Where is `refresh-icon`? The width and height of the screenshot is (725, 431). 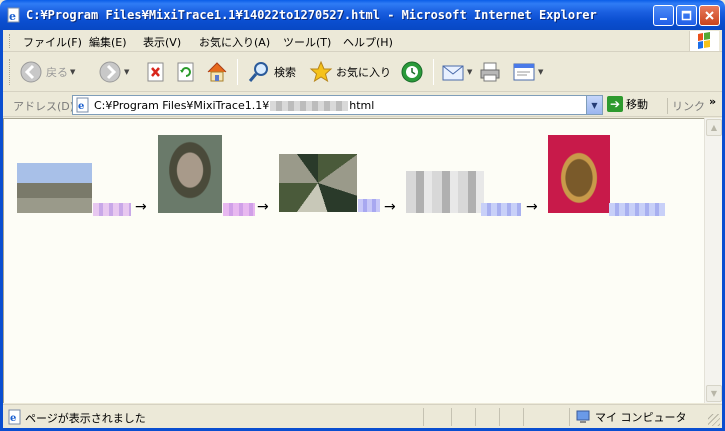
refresh-icon is located at coordinates (185, 72).